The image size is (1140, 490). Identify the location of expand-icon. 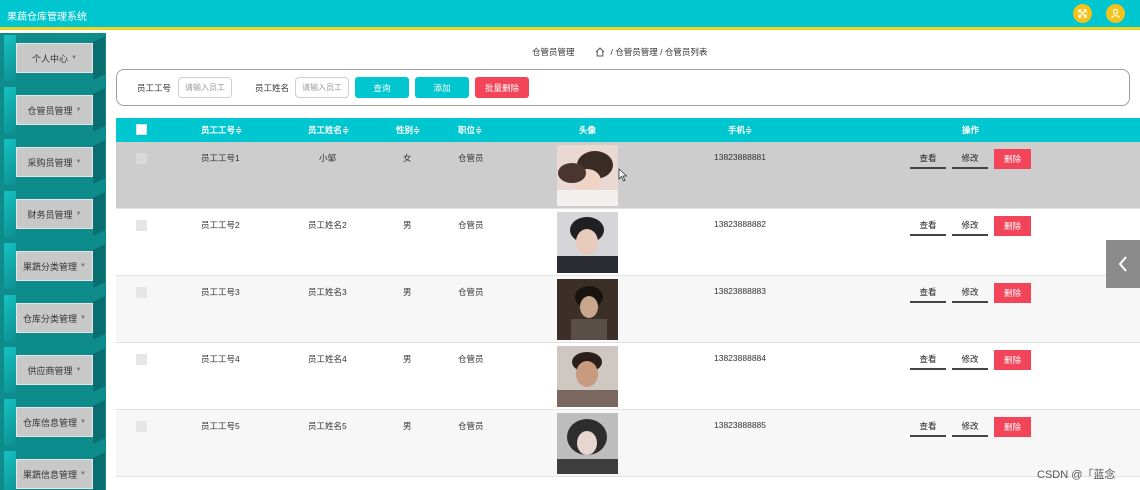
(1082, 13).